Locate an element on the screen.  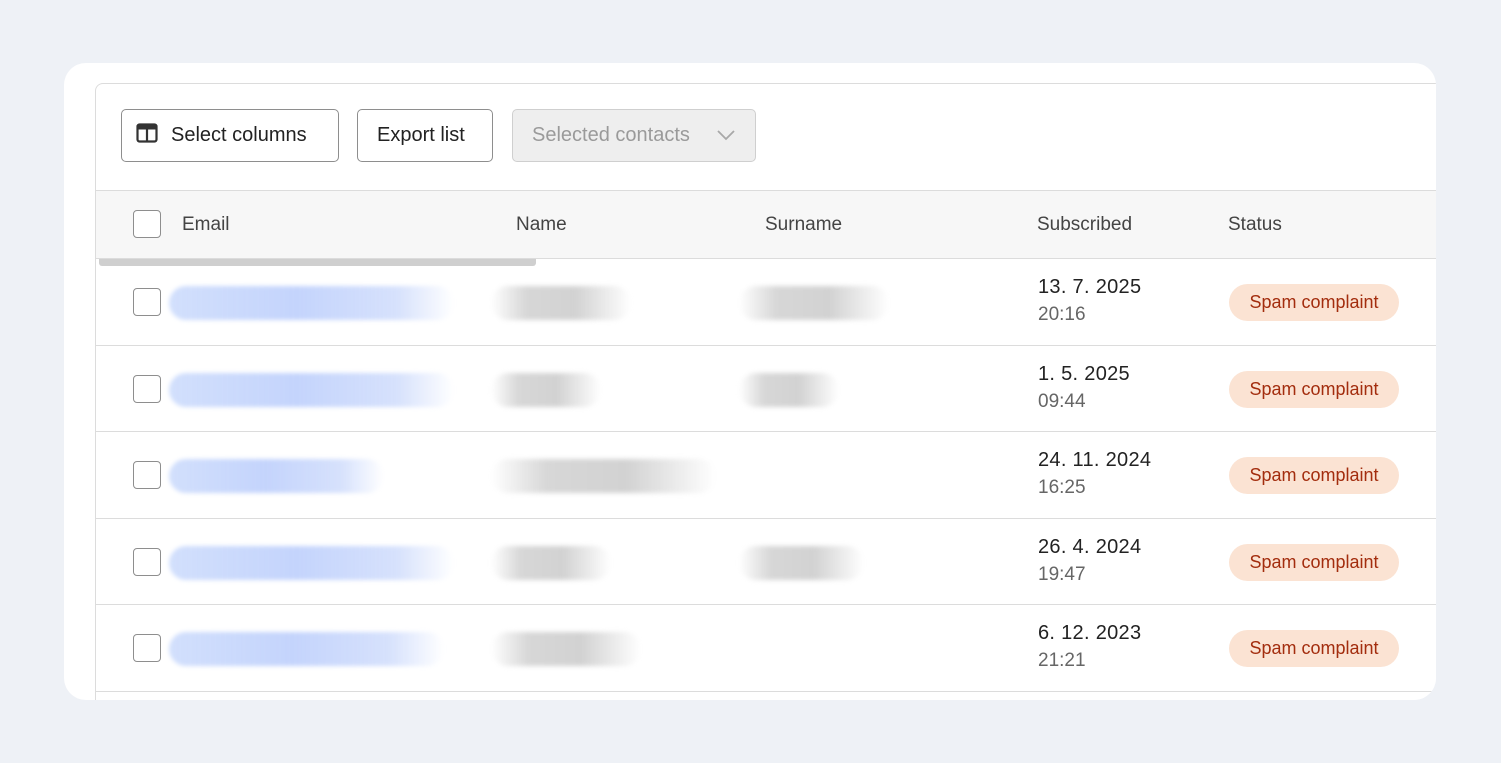
subscribed-date: 13. 7. 2025 is located at coordinates (1090, 287).